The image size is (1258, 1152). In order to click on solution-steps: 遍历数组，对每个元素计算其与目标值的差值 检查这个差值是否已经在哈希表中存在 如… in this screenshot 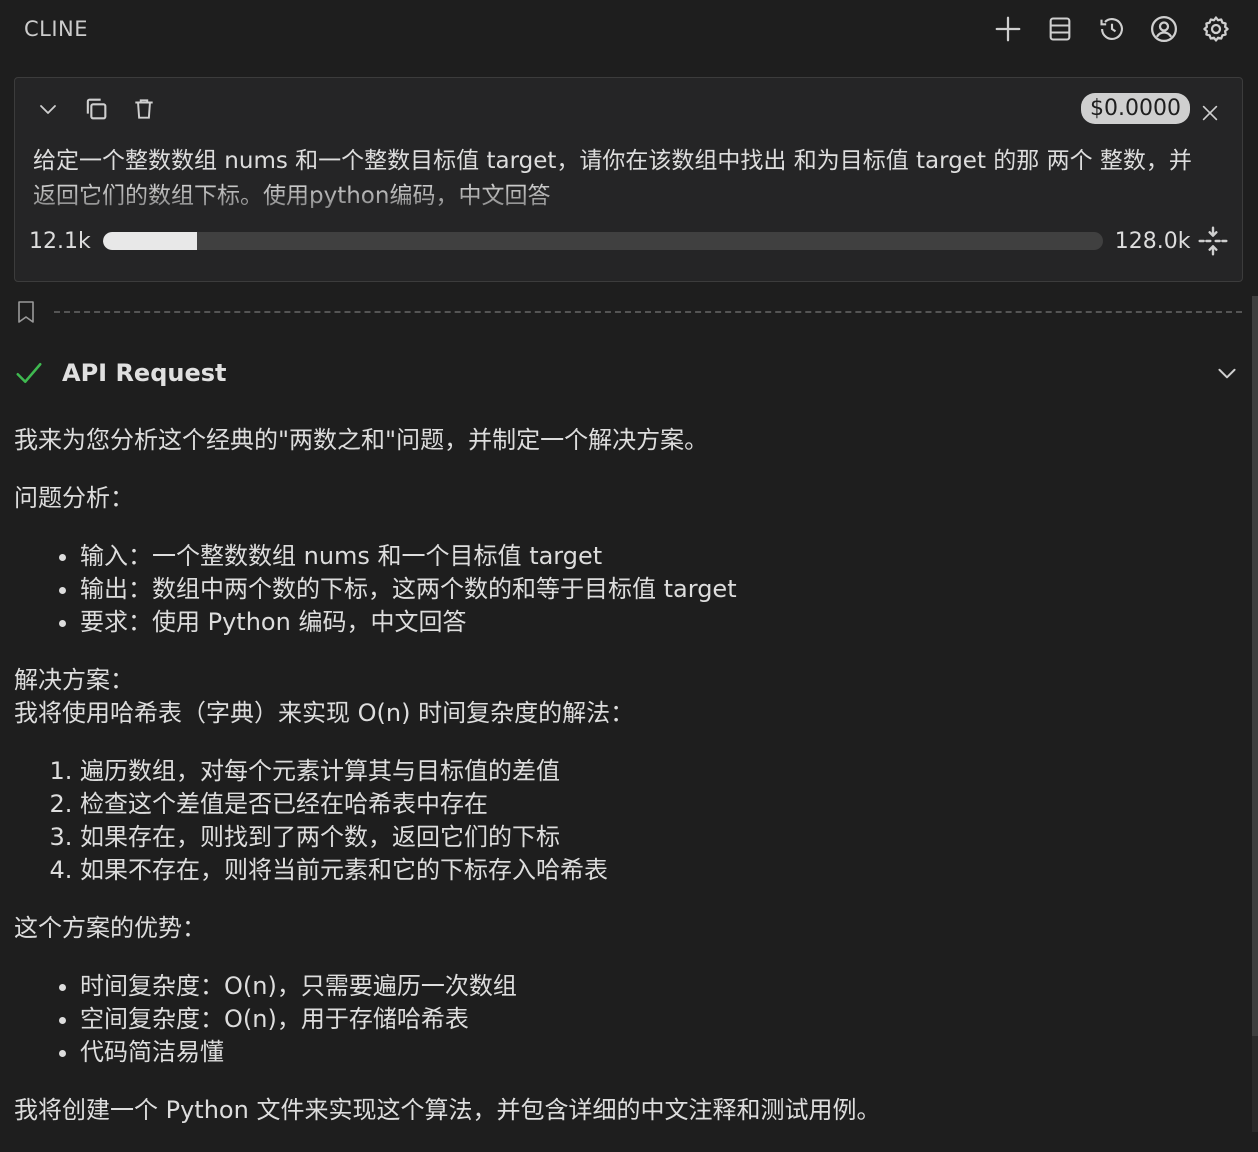, I will do `click(624, 821)`.